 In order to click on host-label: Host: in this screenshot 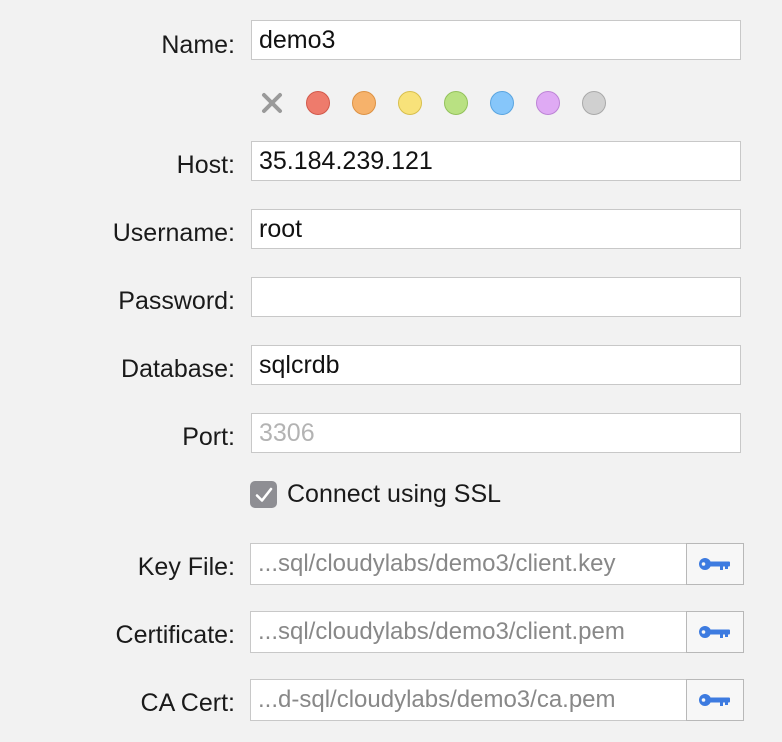, I will do `click(205, 165)`.